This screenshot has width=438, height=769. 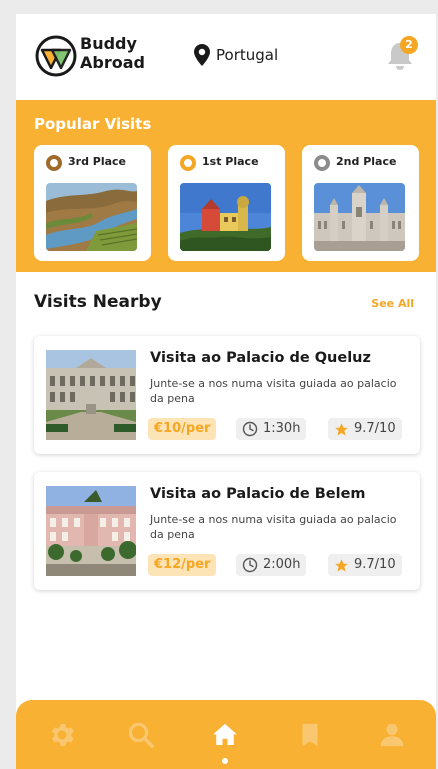 I want to click on price-badge: €10/per, so click(x=182, y=429).